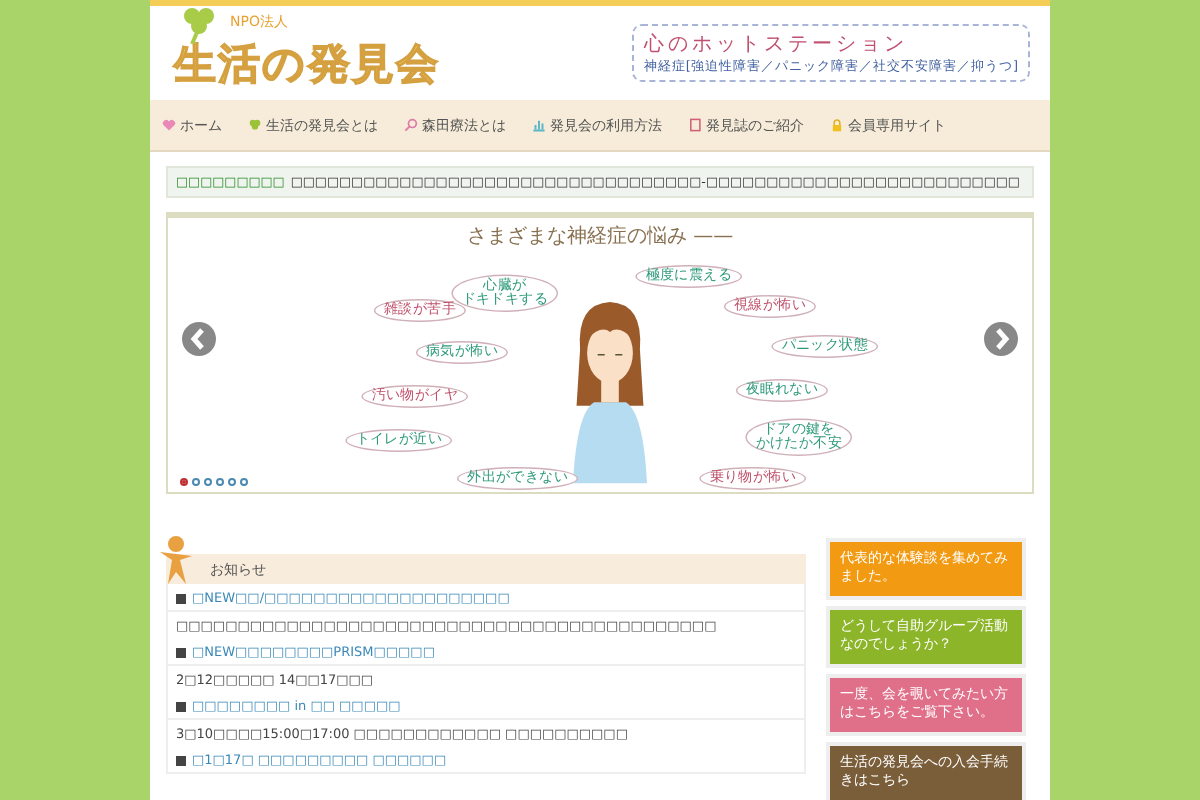 The width and height of the screenshot is (1200, 800). What do you see at coordinates (600, 236) in the screenshot?
I see `slide-title: さまざまな神経症の悩み ——` at bounding box center [600, 236].